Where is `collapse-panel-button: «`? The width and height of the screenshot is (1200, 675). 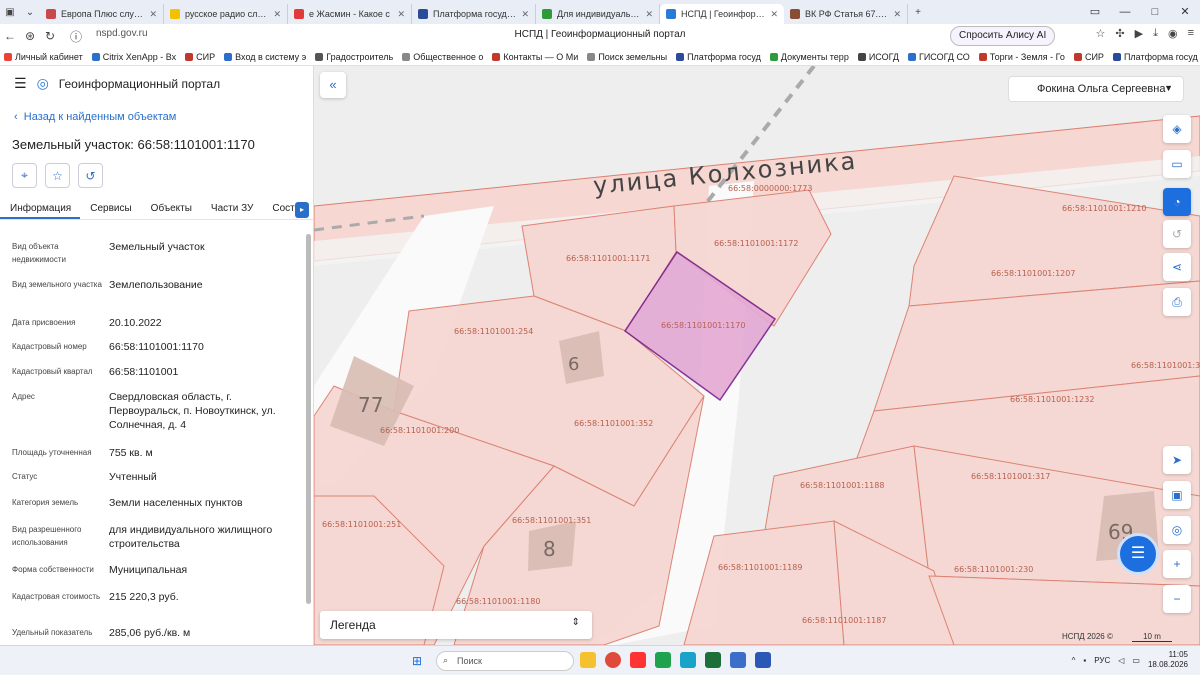 collapse-panel-button: « is located at coordinates (333, 85).